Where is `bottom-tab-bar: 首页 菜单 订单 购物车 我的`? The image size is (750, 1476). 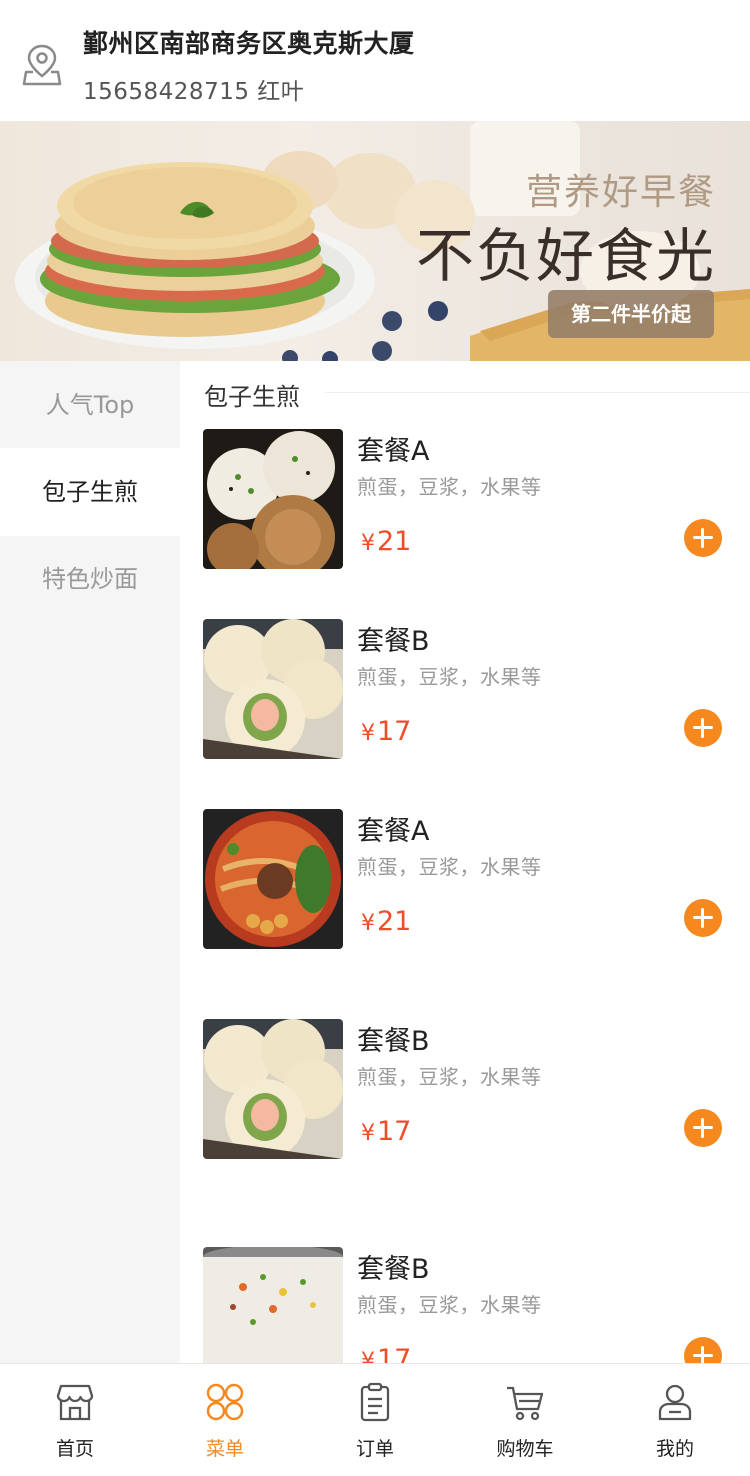 bottom-tab-bar: 首页 菜单 订单 购物车 我的 is located at coordinates (375, 1419).